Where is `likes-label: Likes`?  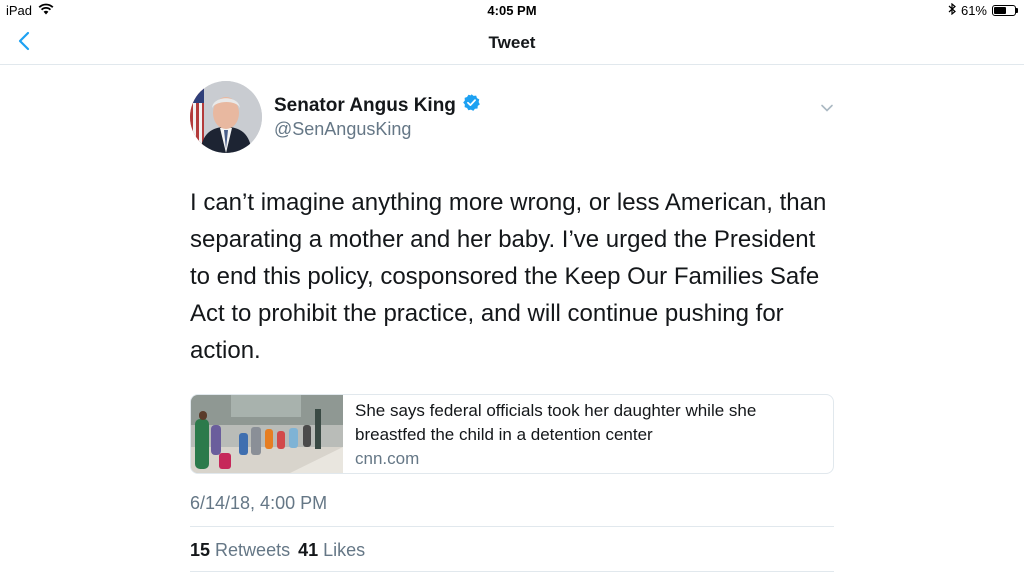
likes-label: Likes is located at coordinates (344, 550).